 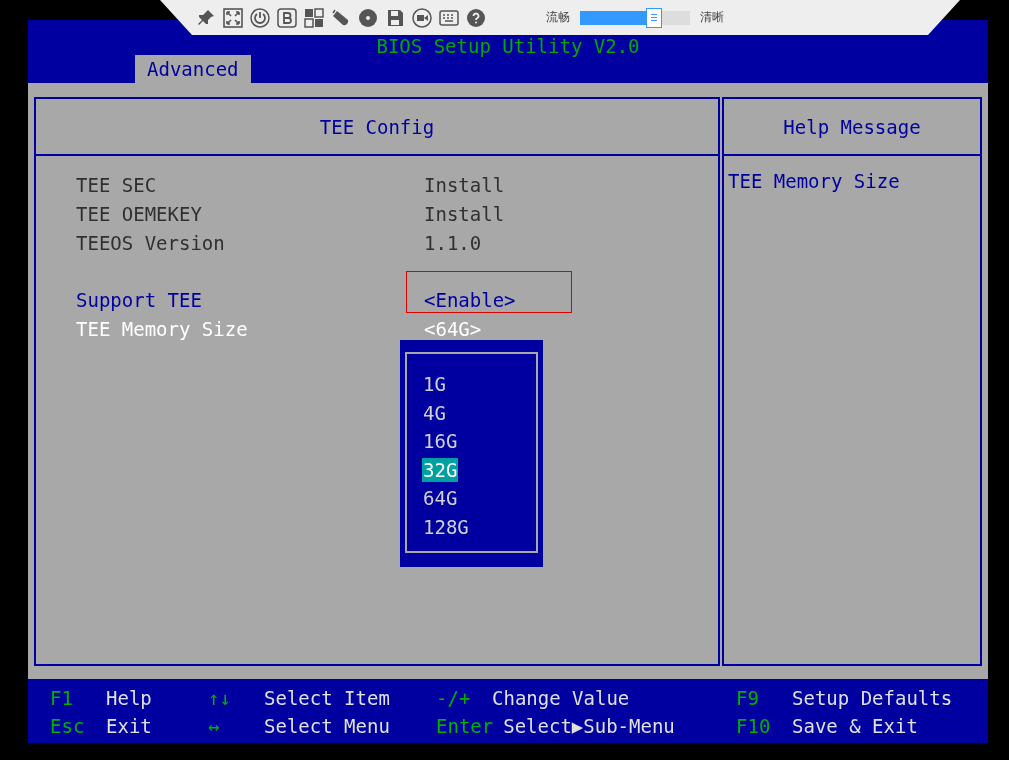 I want to click on key-hint: ↑↓, so click(x=220, y=697).